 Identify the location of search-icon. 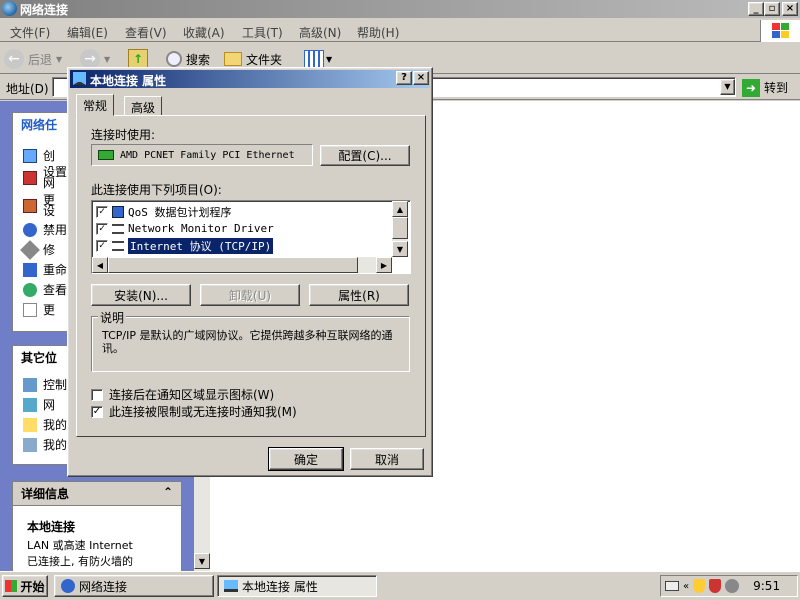
(174, 59).